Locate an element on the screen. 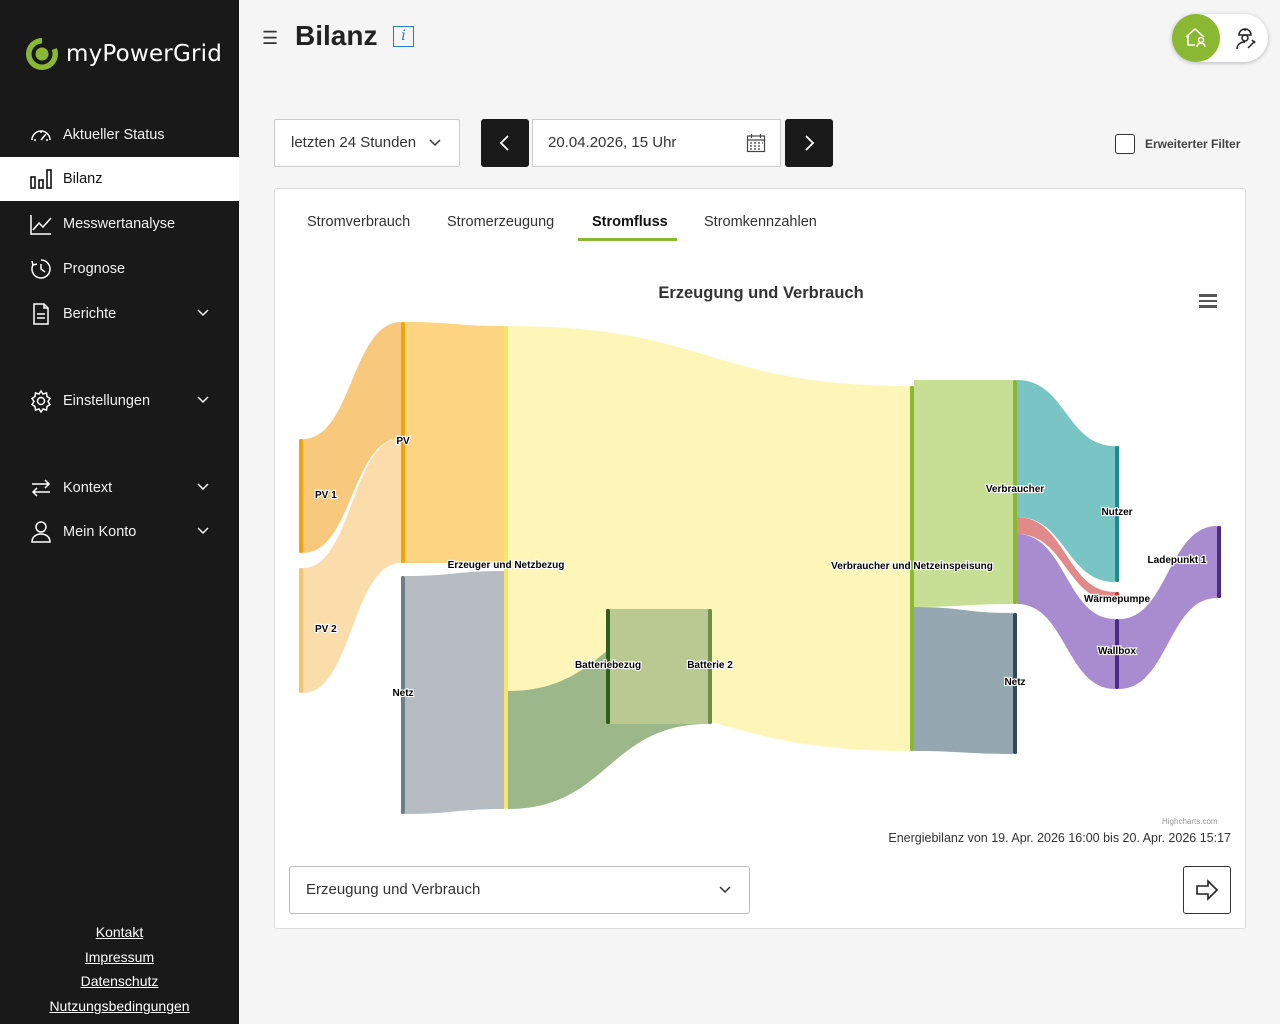  period-select: letzten 24 Stunden is located at coordinates (367, 143).